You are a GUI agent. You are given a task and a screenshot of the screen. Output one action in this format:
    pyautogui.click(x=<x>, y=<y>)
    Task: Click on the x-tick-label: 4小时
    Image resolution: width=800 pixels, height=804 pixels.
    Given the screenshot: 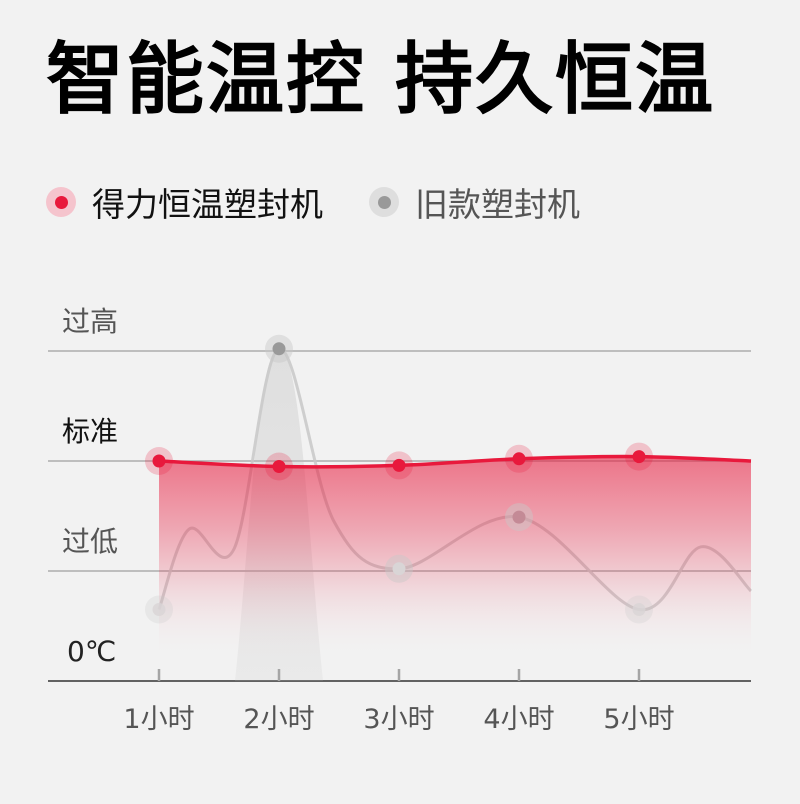 What is the action you would take?
    pyautogui.click(x=518, y=719)
    